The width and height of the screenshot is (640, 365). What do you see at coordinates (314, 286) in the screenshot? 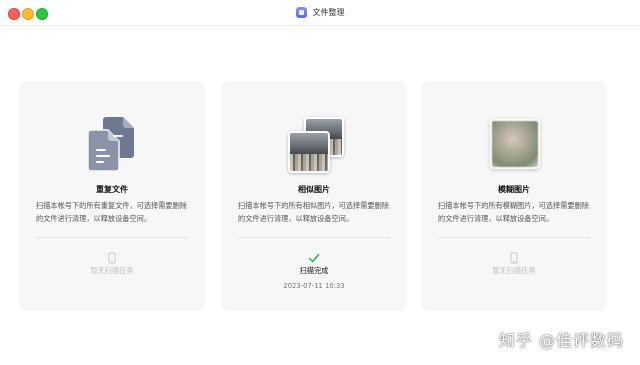
I see `scan-timestamp: 2023-07-11 10:33` at bounding box center [314, 286].